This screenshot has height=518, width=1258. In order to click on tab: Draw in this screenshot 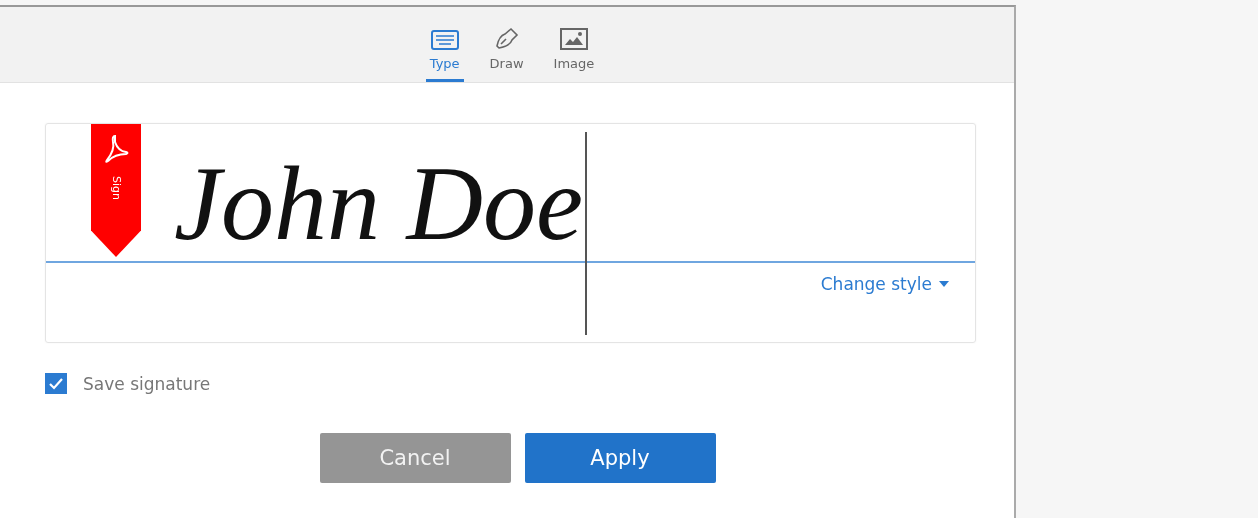, I will do `click(506, 54)`.